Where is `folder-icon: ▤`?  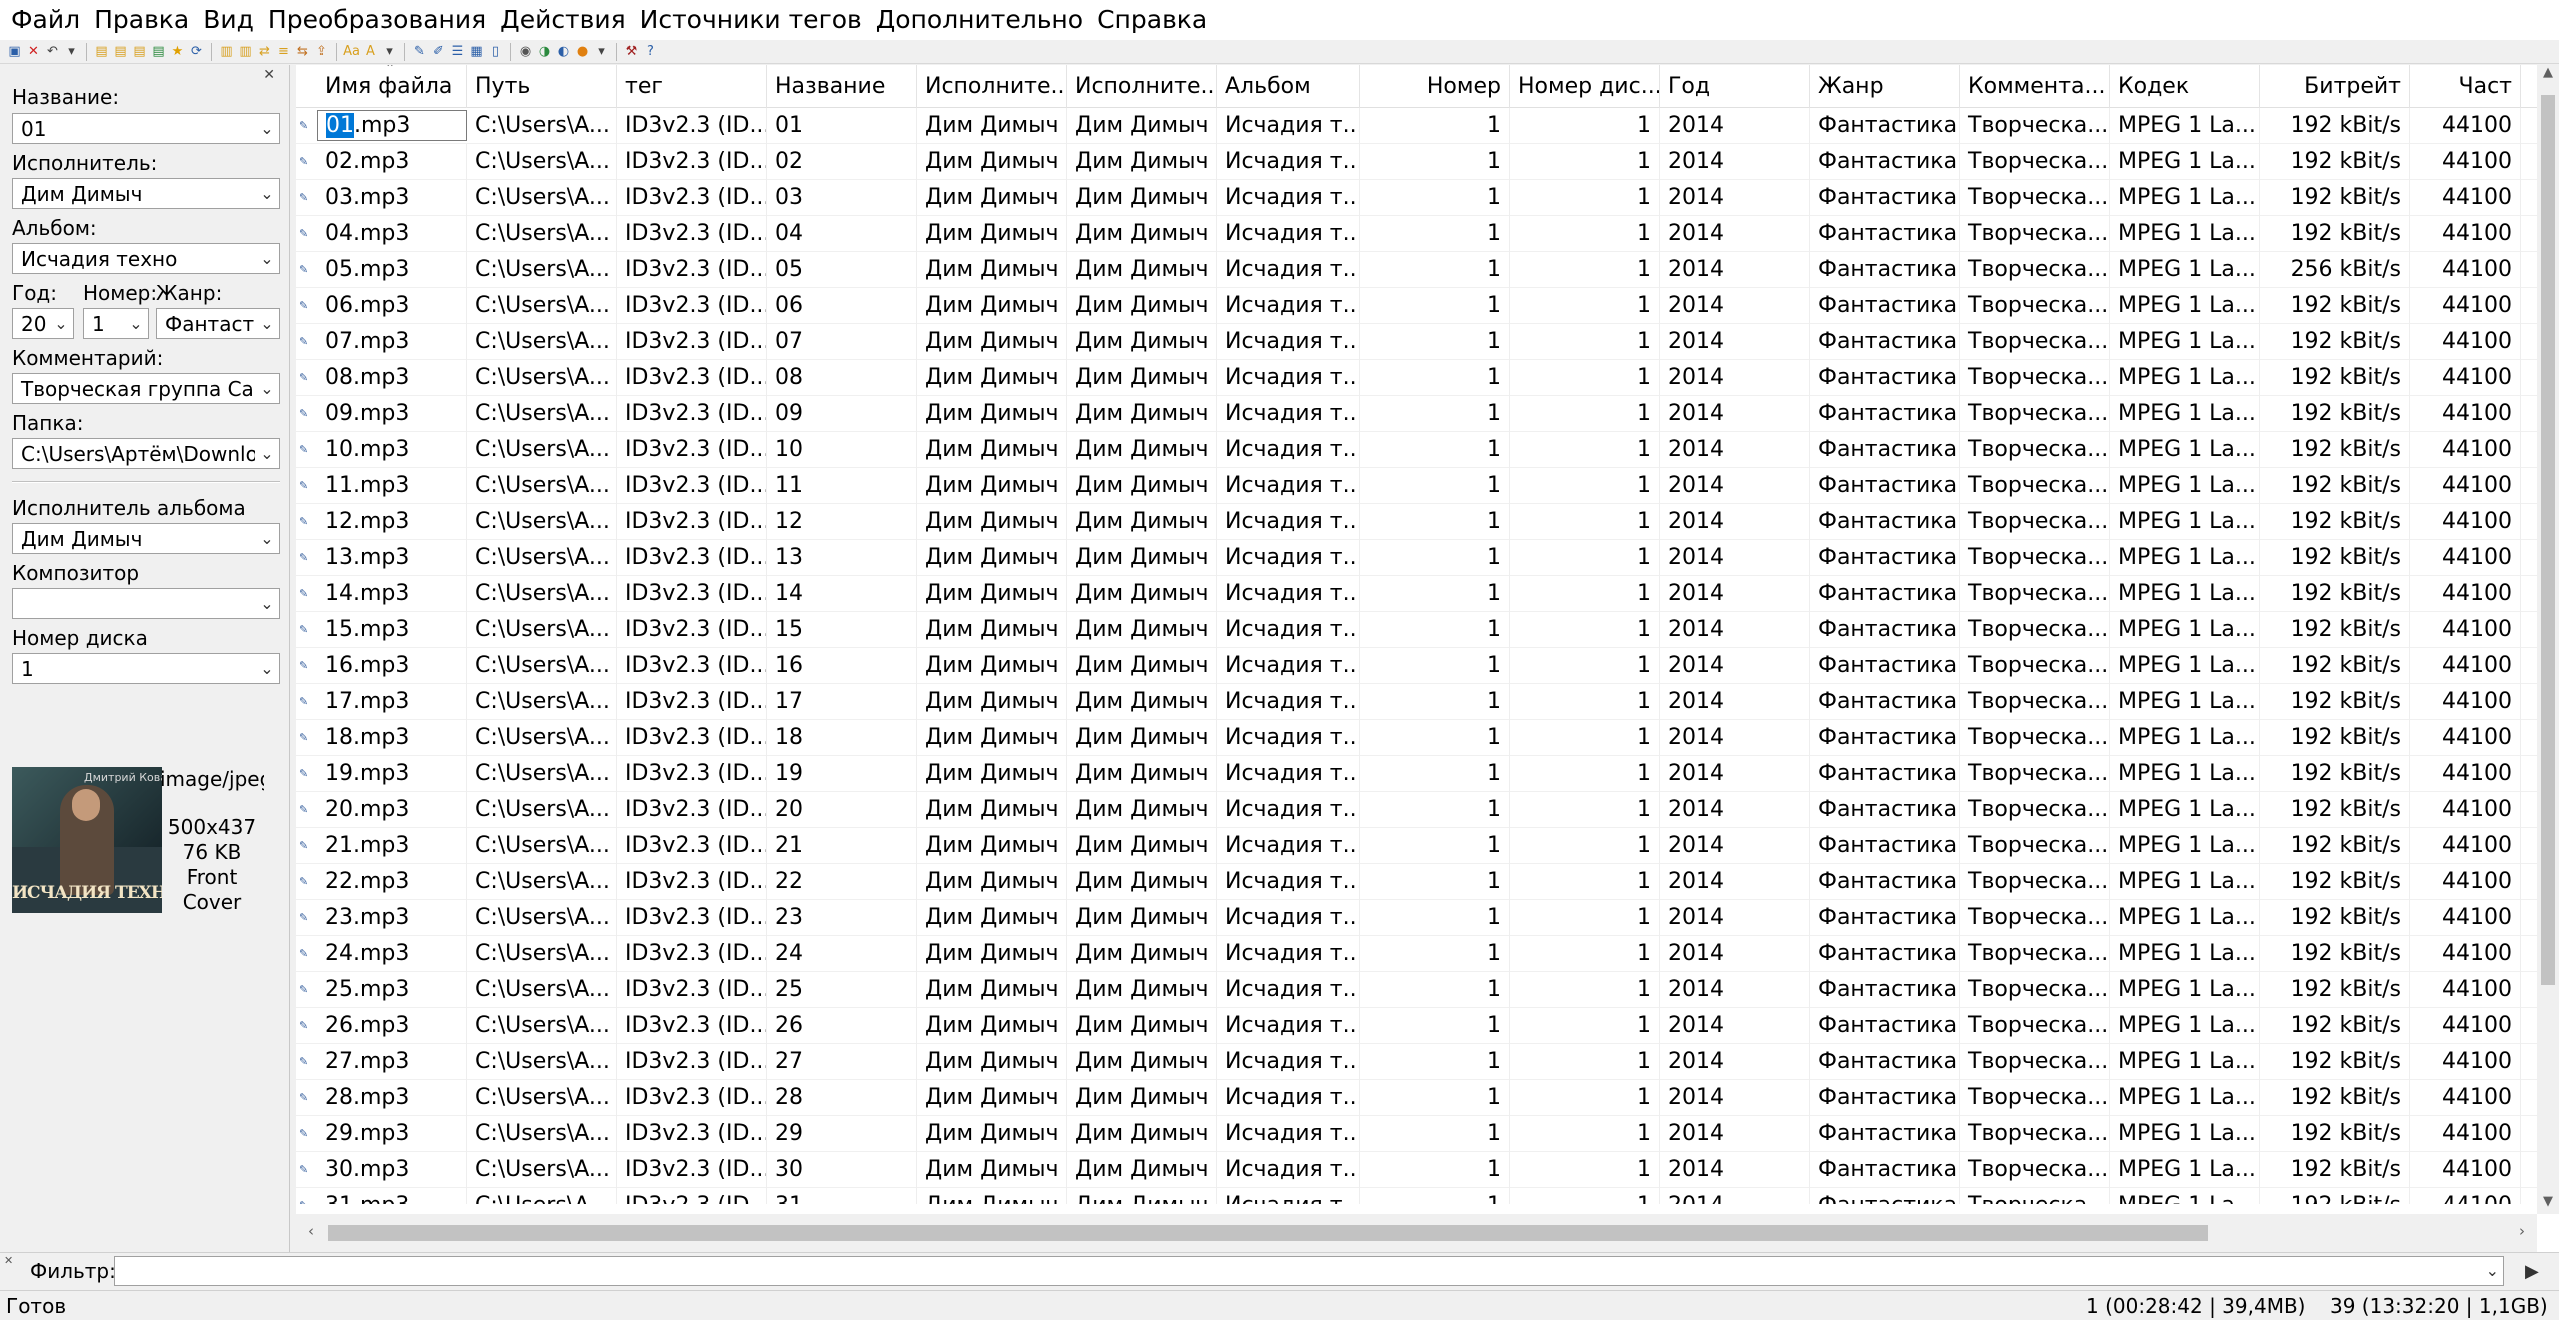
folder-icon: ▤ is located at coordinates (139, 51).